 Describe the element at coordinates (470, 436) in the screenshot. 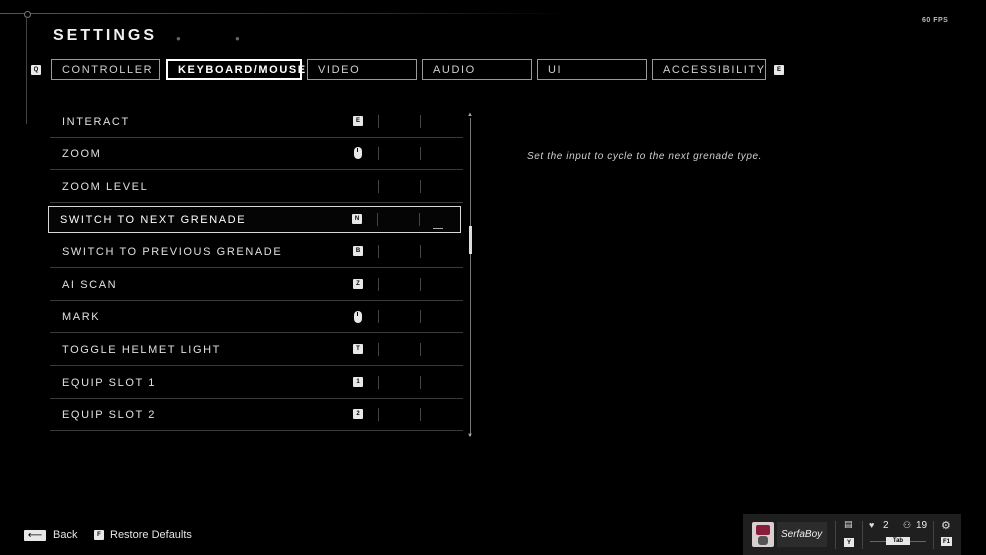

I see `scroll-down-icon: ▼` at that location.